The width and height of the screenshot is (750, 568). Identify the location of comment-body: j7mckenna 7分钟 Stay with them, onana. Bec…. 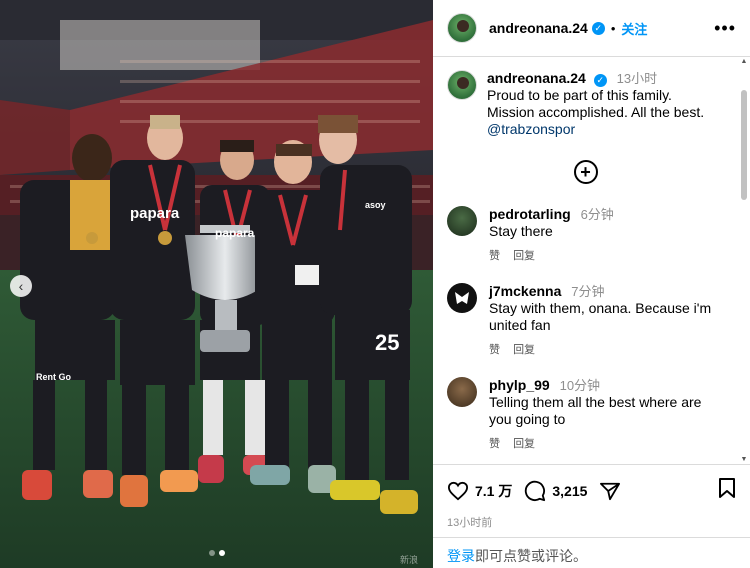
(606, 321).